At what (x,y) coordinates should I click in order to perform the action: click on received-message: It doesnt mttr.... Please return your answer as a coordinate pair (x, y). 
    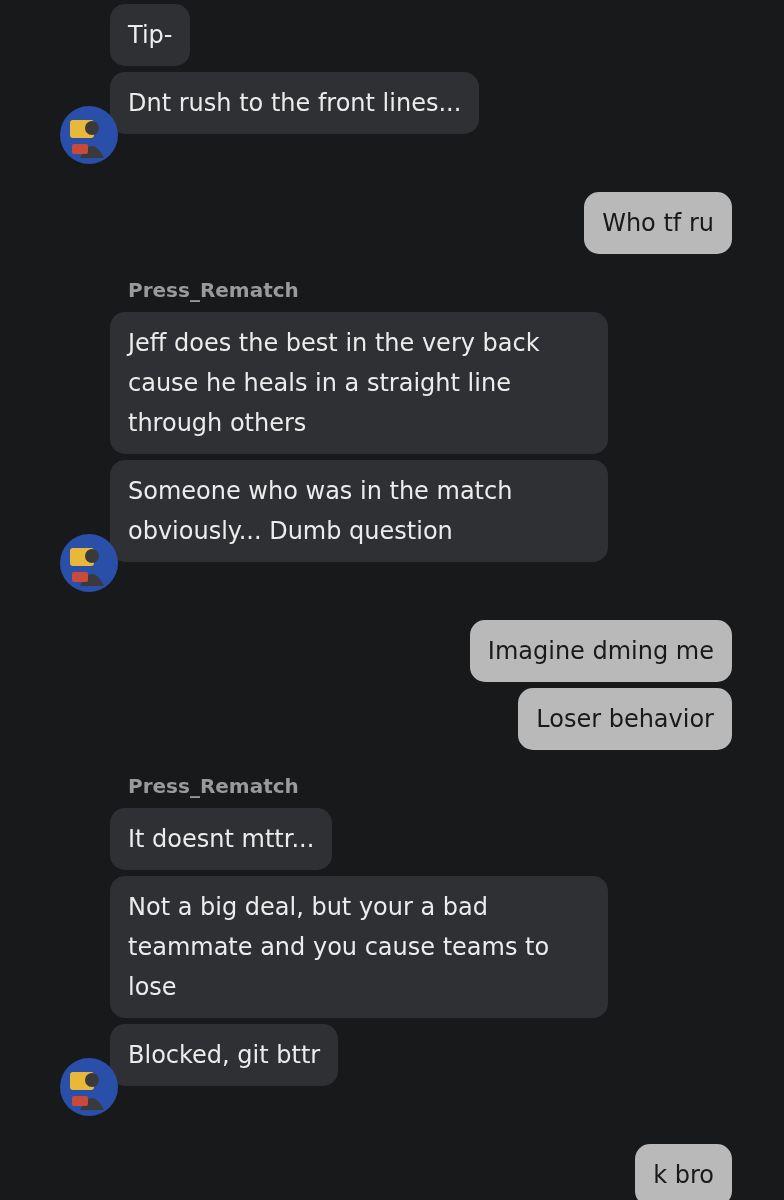
    Looking at the image, I should click on (221, 839).